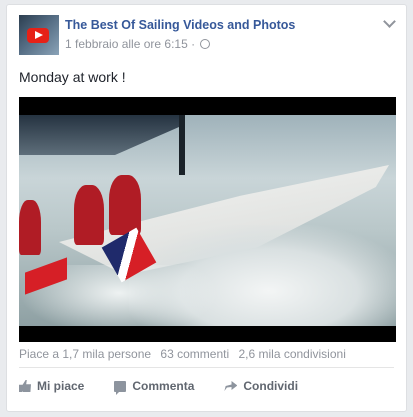 This screenshot has width=413, height=417. What do you see at coordinates (61, 386) in the screenshot?
I see `like-label: Mi piace` at bounding box center [61, 386].